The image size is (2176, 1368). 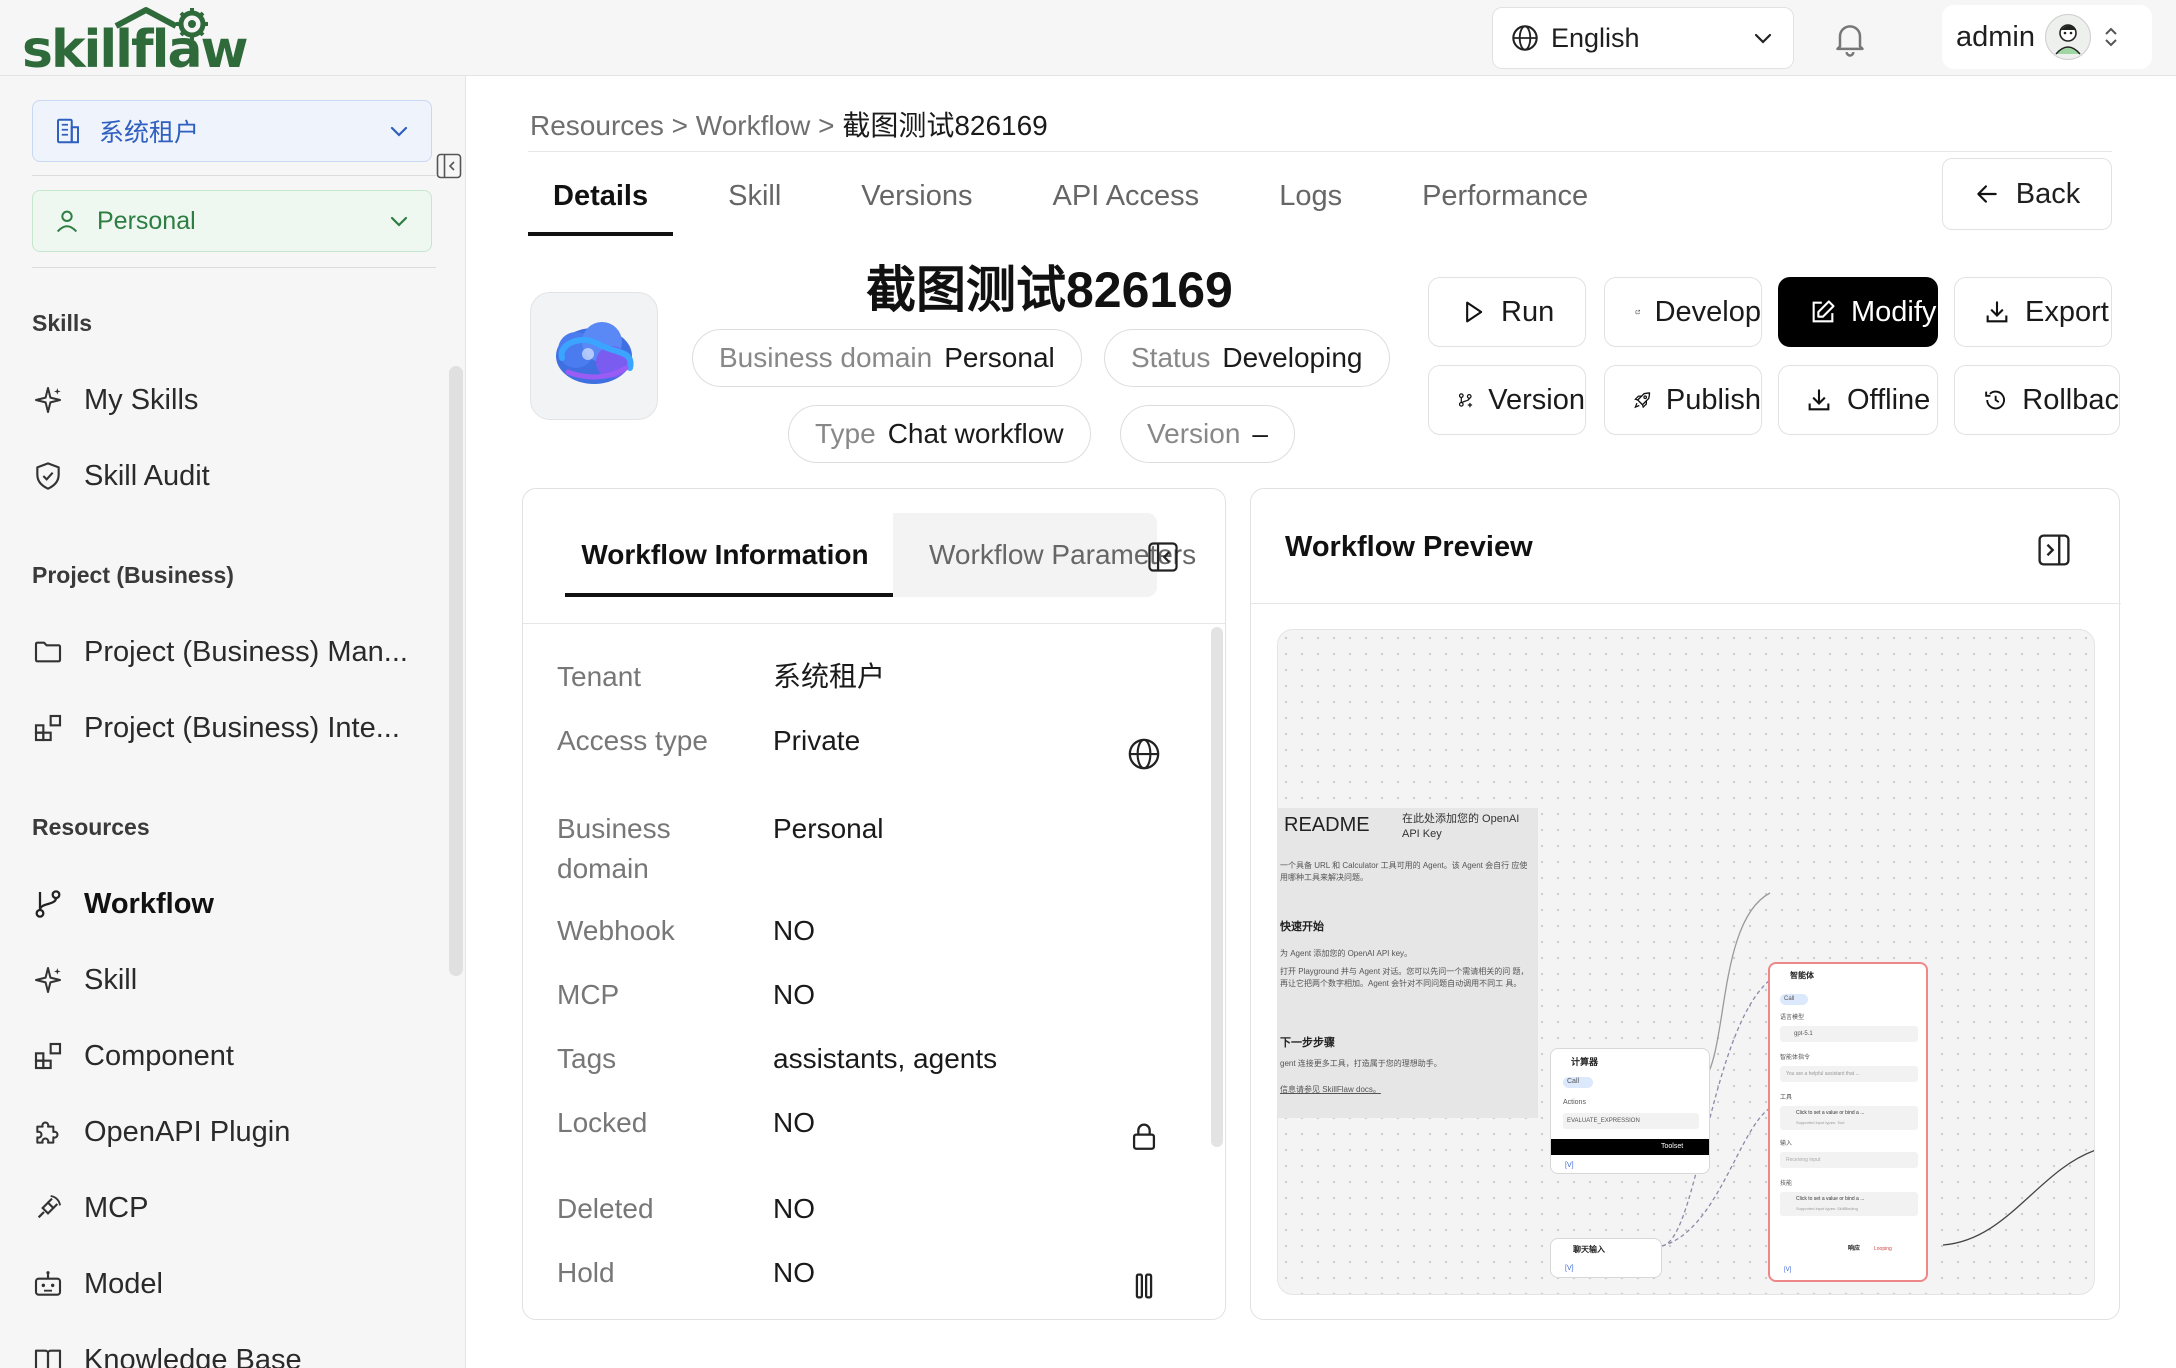 I want to click on node-title: 聊天输入, so click(x=1589, y=1249).